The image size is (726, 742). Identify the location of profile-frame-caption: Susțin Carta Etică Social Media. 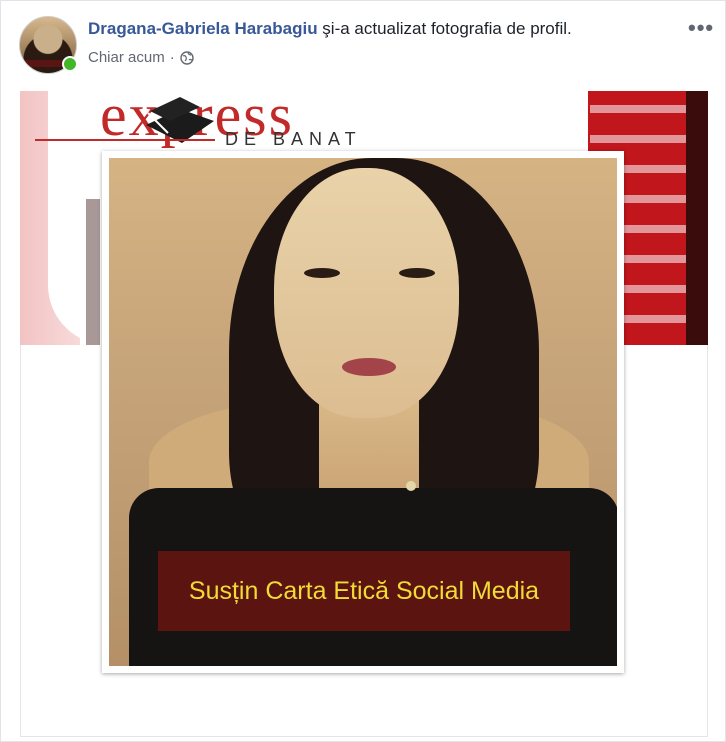
(364, 591).